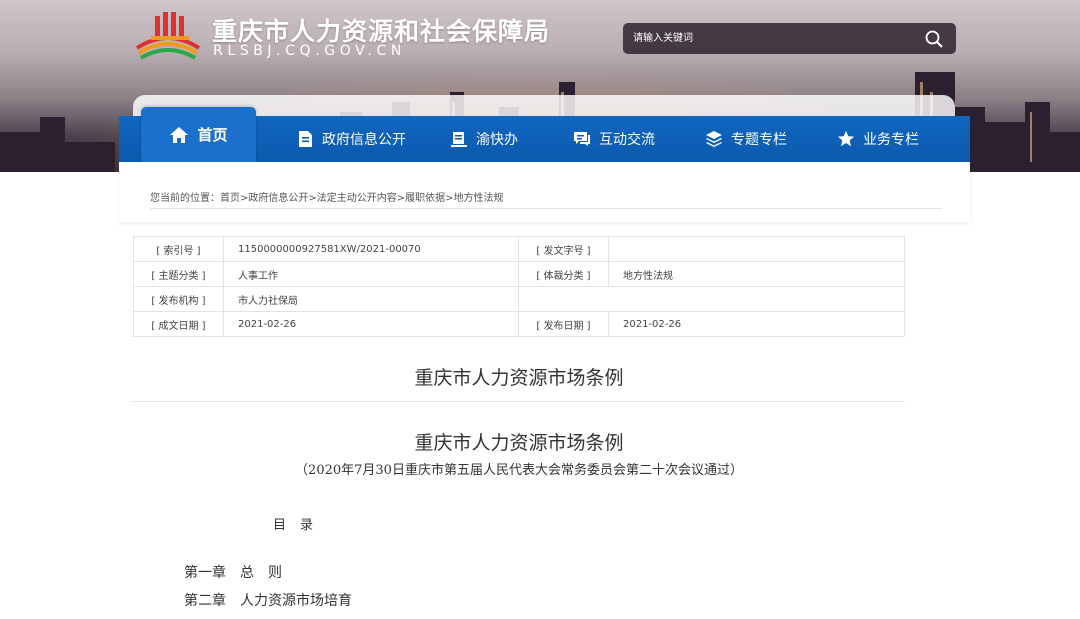  Describe the element at coordinates (305, 139) in the screenshot. I see `document-icon` at that location.